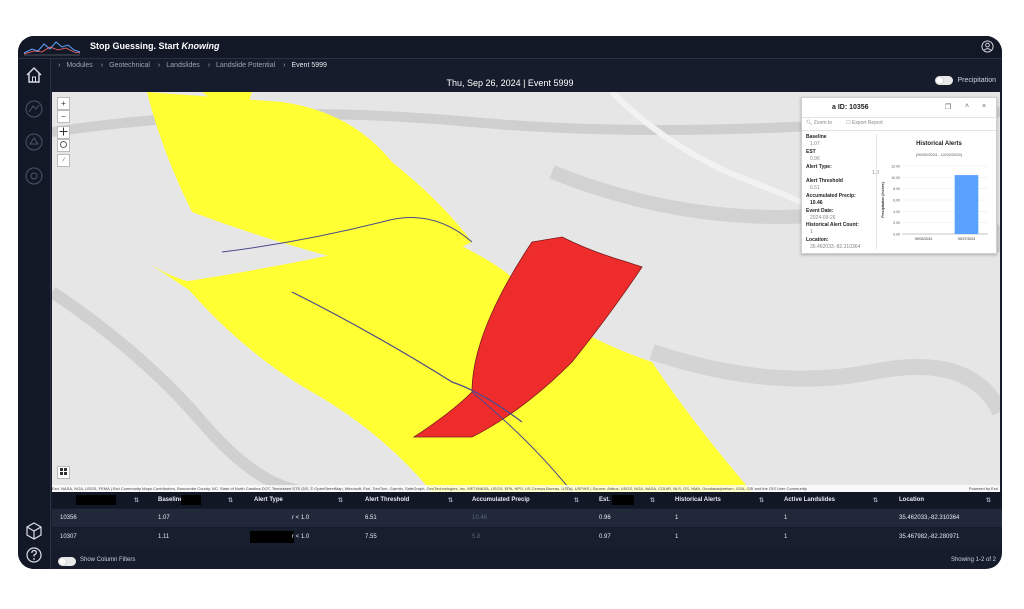  What do you see at coordinates (182, 65) in the screenshot?
I see `breadcrumb-landslides: Landslides` at bounding box center [182, 65].